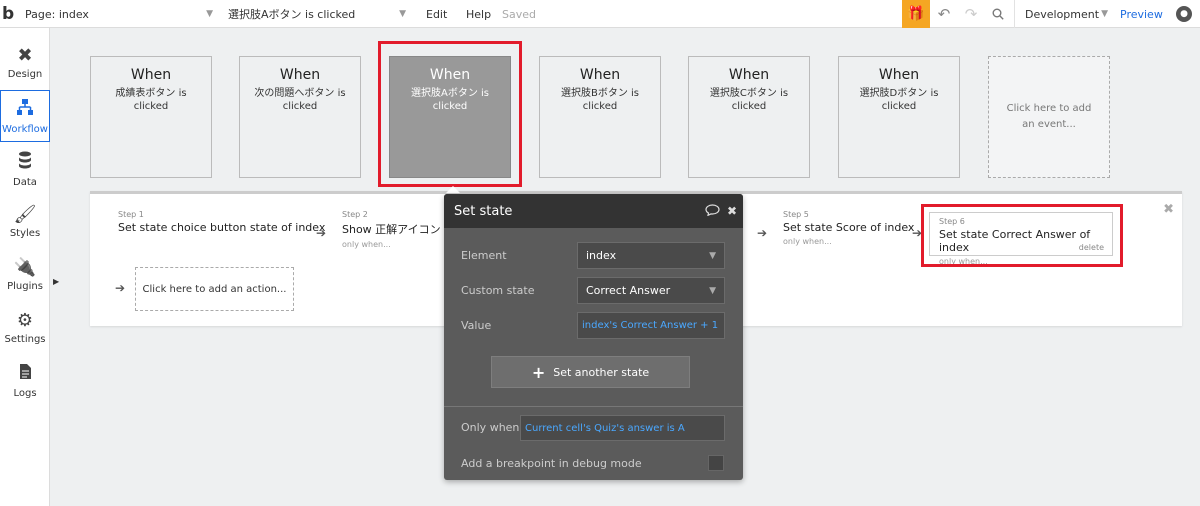  What do you see at coordinates (483, 211) in the screenshot?
I see `dialog-title: Set state` at bounding box center [483, 211].